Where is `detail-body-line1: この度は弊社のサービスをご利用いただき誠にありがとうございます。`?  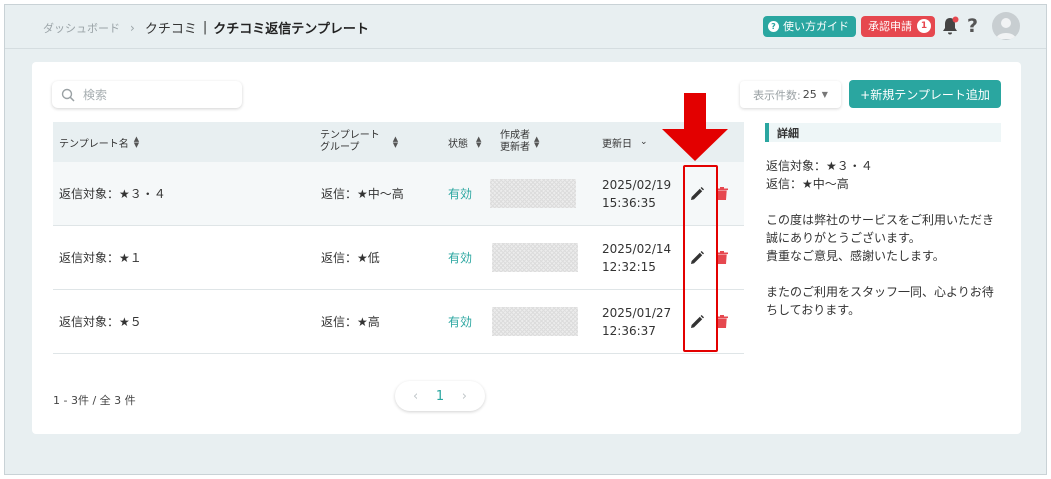
detail-body-line1: この度は弊社のサービスをご利用いただき誠にありがとうございます。 is located at coordinates (880, 229).